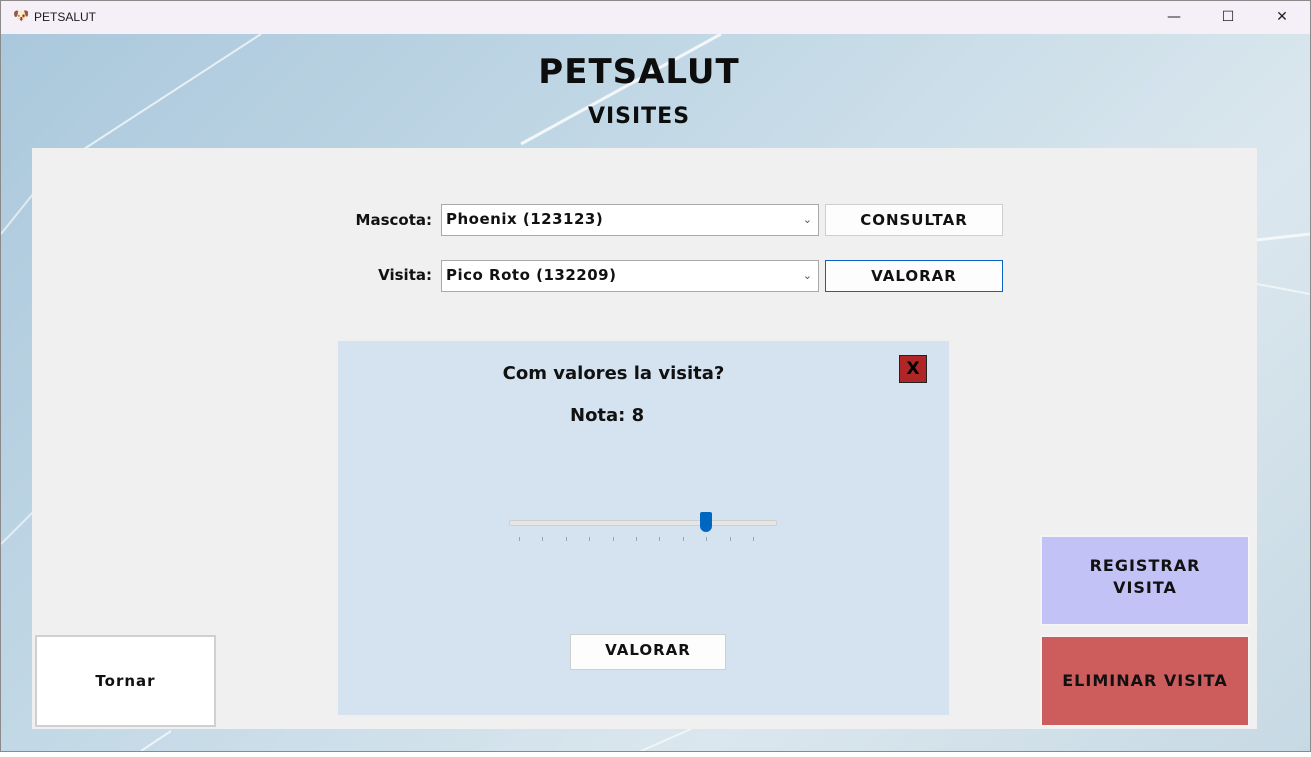 Image resolution: width=1311 pixels, height=757 pixels. I want to click on register-visit-label-line2: VISITA, so click(1145, 587).